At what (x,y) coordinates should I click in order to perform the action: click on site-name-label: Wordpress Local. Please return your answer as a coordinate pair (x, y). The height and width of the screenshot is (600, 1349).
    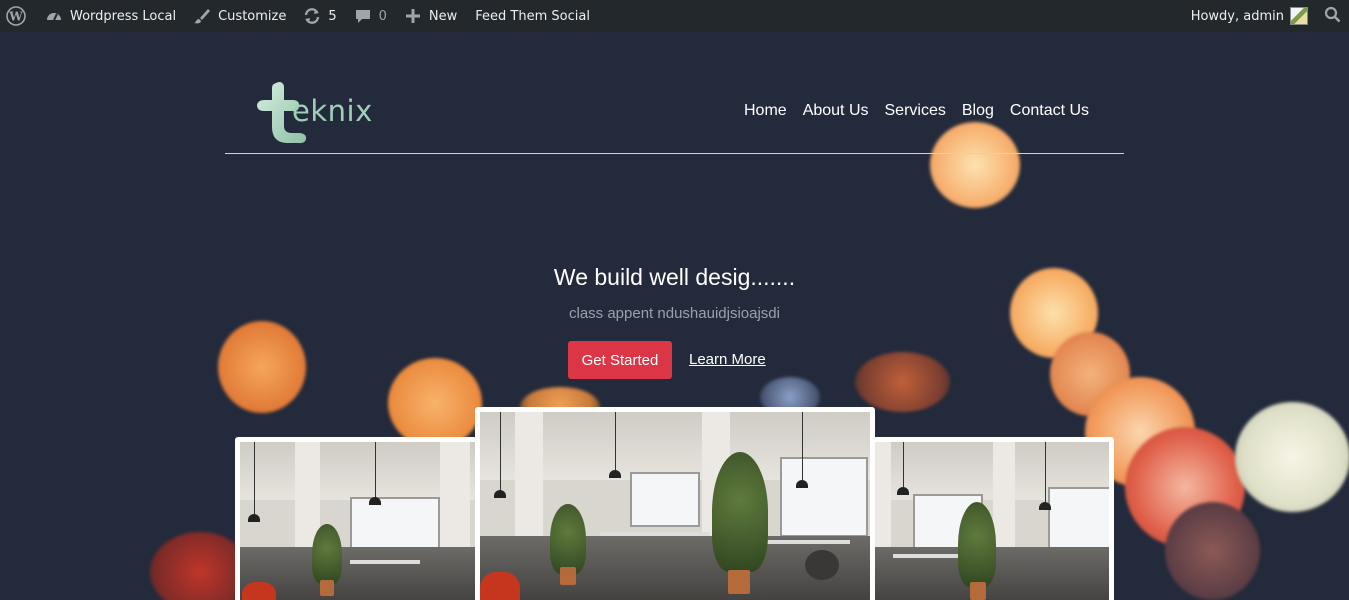
    Looking at the image, I should click on (123, 16).